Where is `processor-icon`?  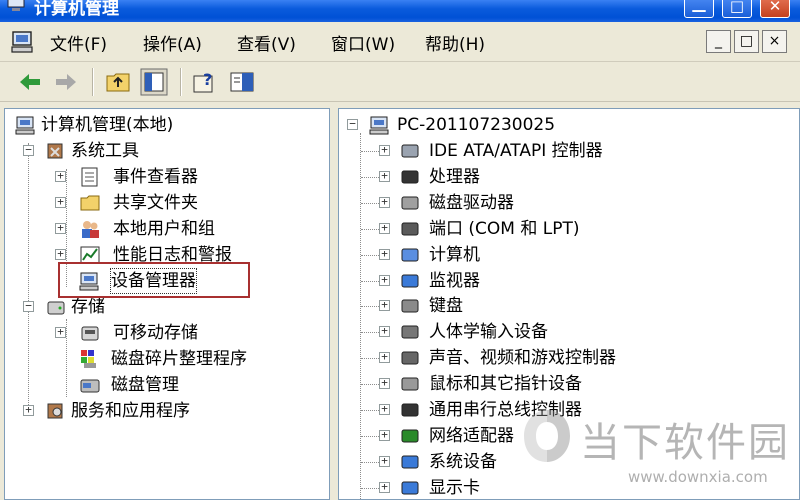
processor-icon is located at coordinates (410, 177).